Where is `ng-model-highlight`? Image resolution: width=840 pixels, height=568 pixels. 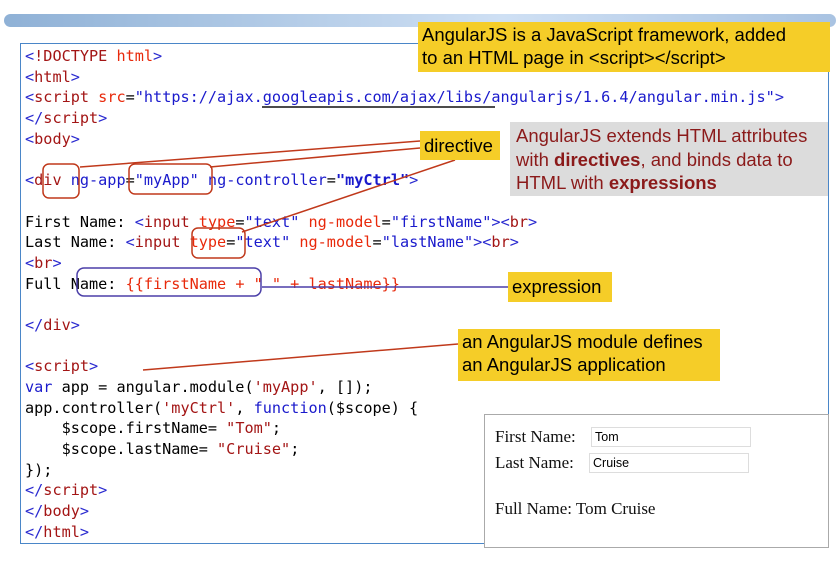 ng-model-highlight is located at coordinates (218, 243).